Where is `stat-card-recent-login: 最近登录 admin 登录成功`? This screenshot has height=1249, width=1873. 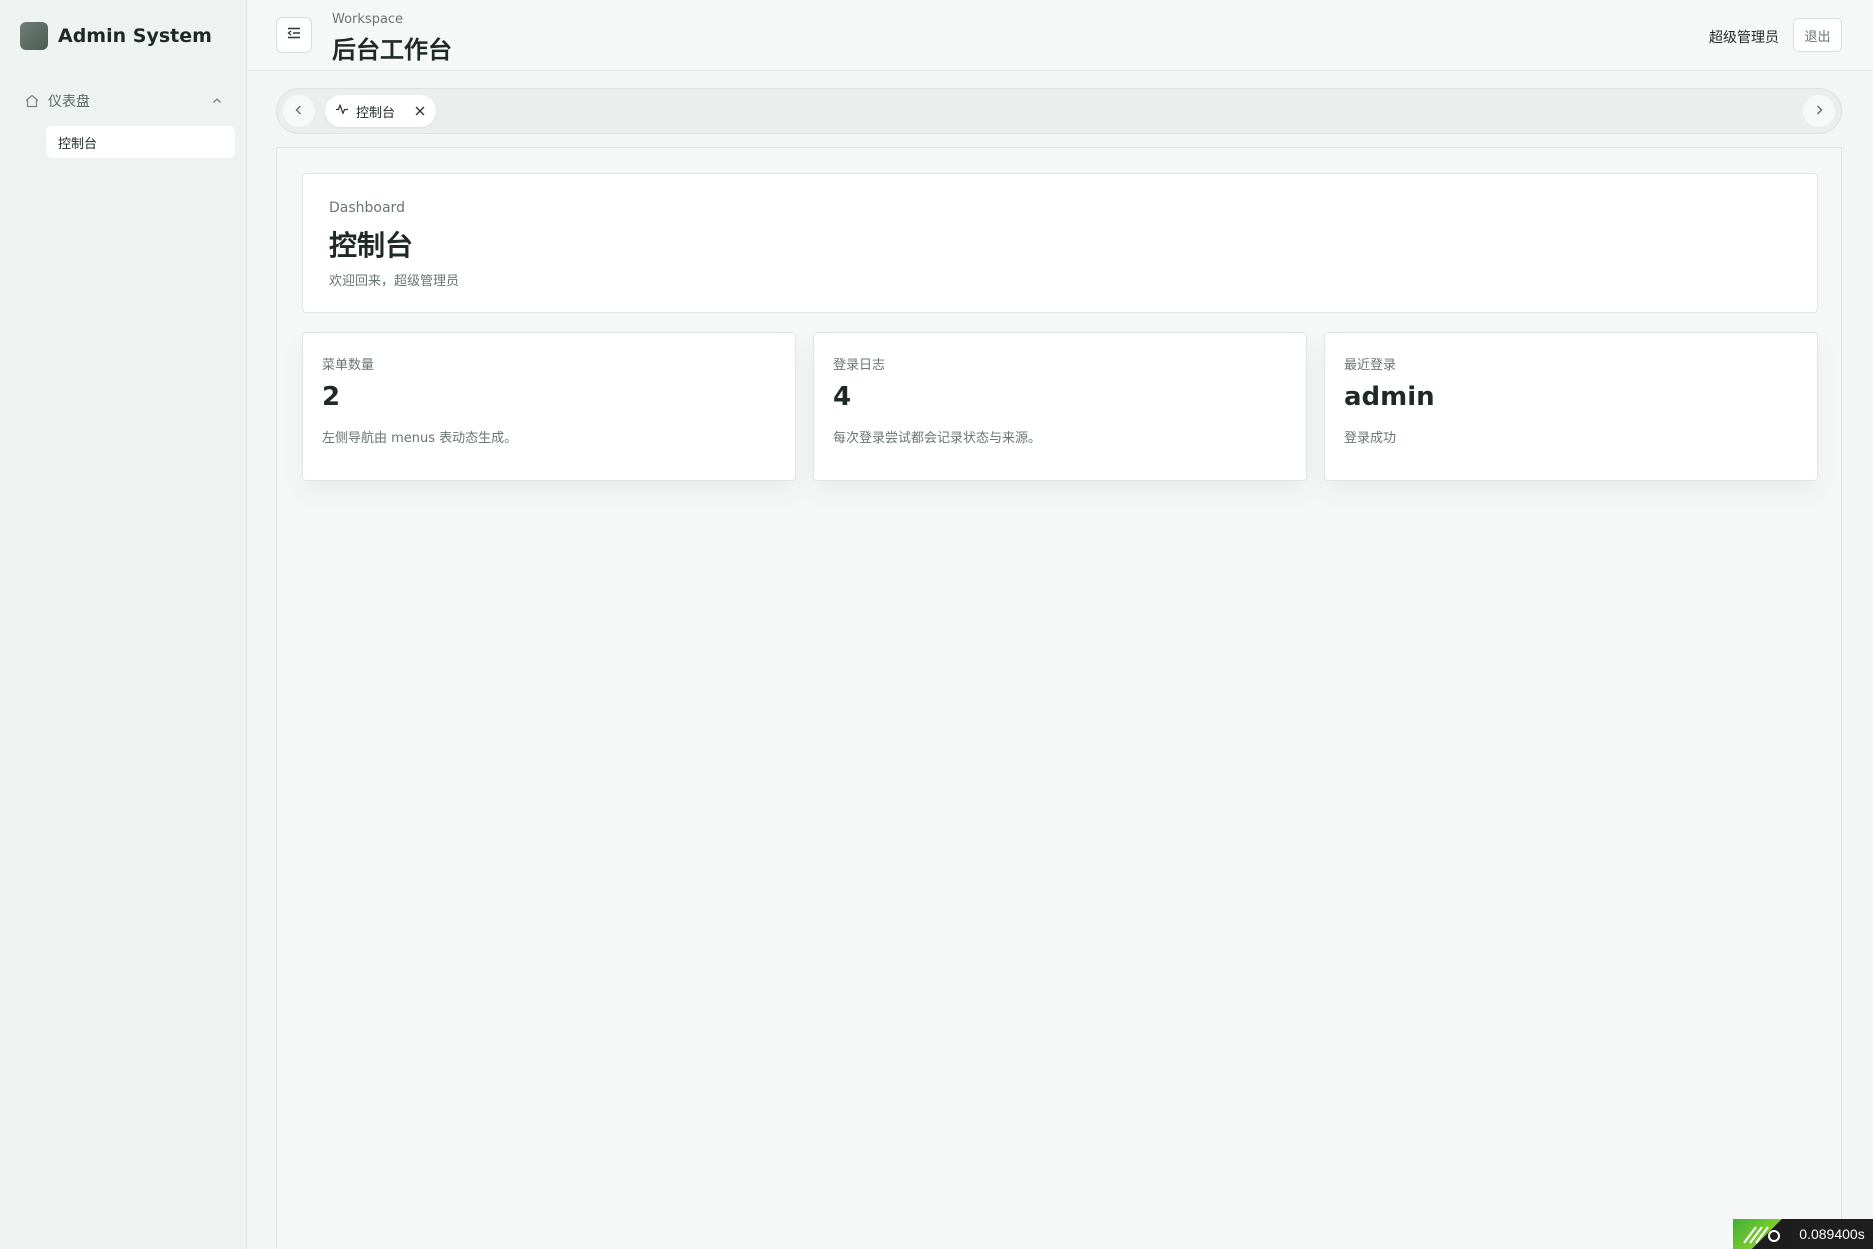
stat-card-recent-login: 最近登录 admin 登录成功 is located at coordinates (1571, 406).